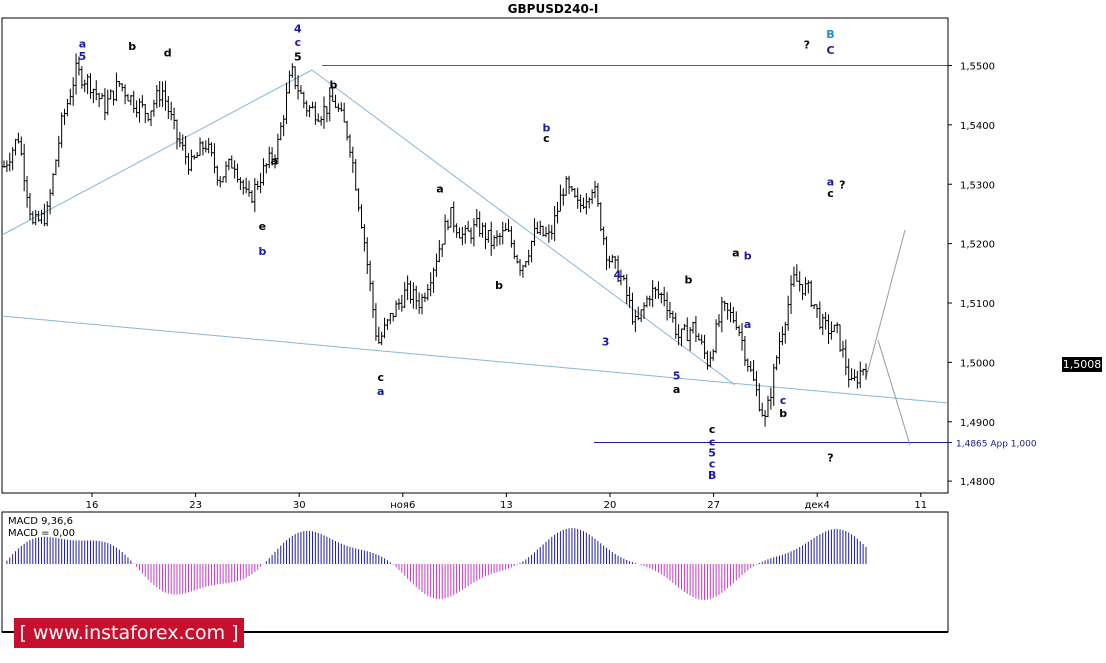 The height and width of the screenshot is (663, 1106). I want to click on watermark-logo: [ www.instaforex.com ], so click(129, 633).